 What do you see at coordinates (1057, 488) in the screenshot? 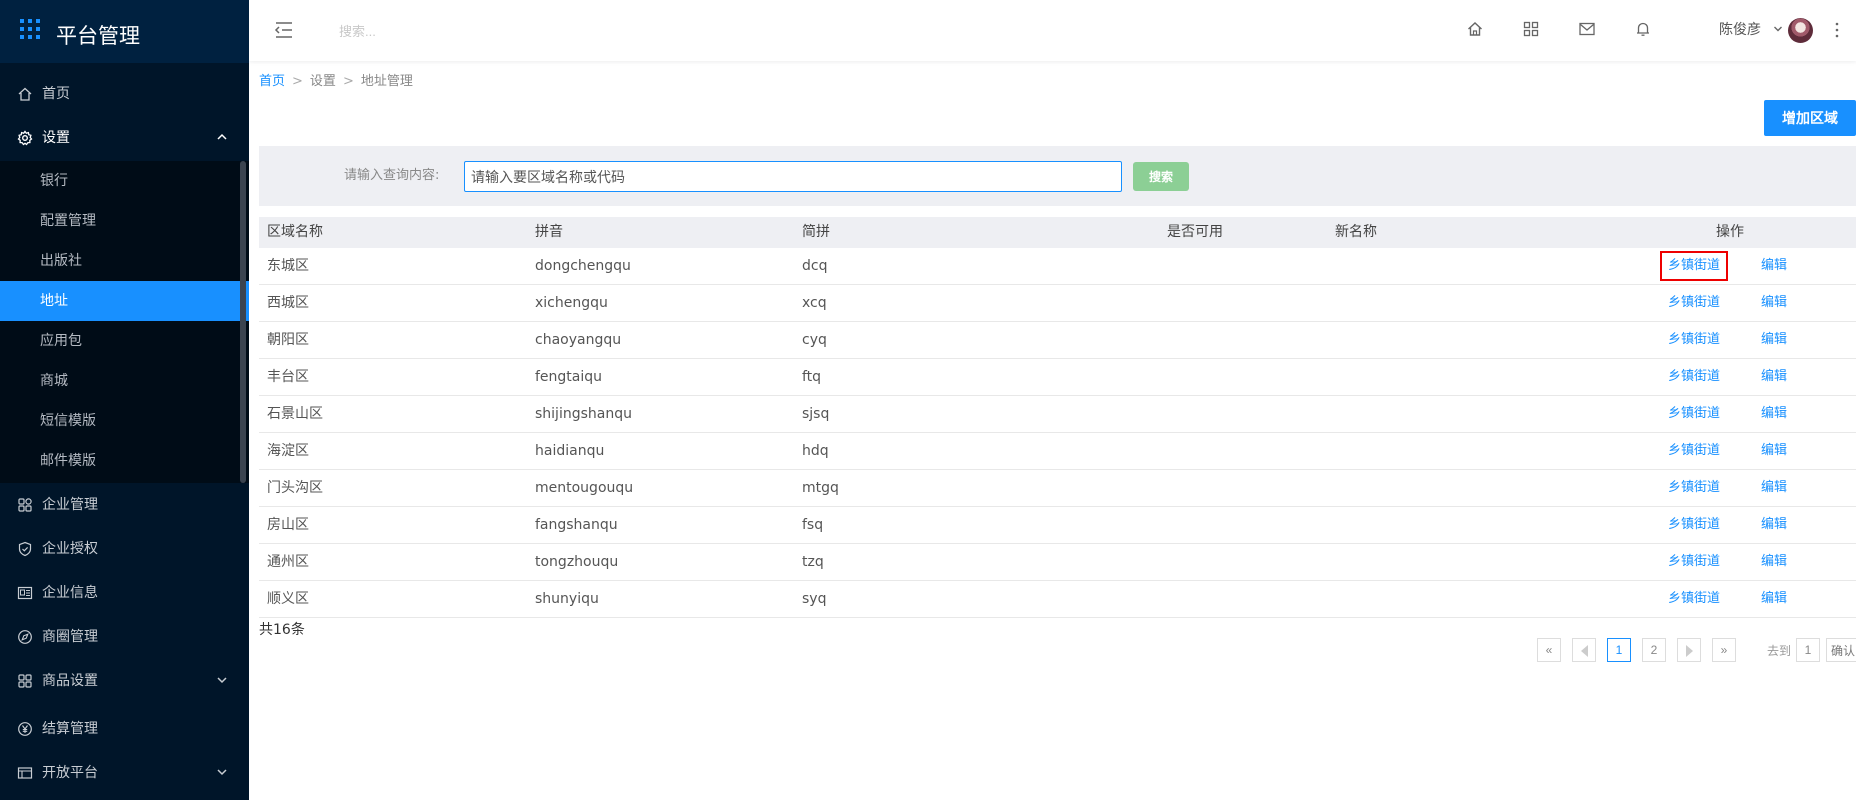
I see `table-row: 门头沟区 mentougouqu mtgq 乡镇街道 编辑` at bounding box center [1057, 488].